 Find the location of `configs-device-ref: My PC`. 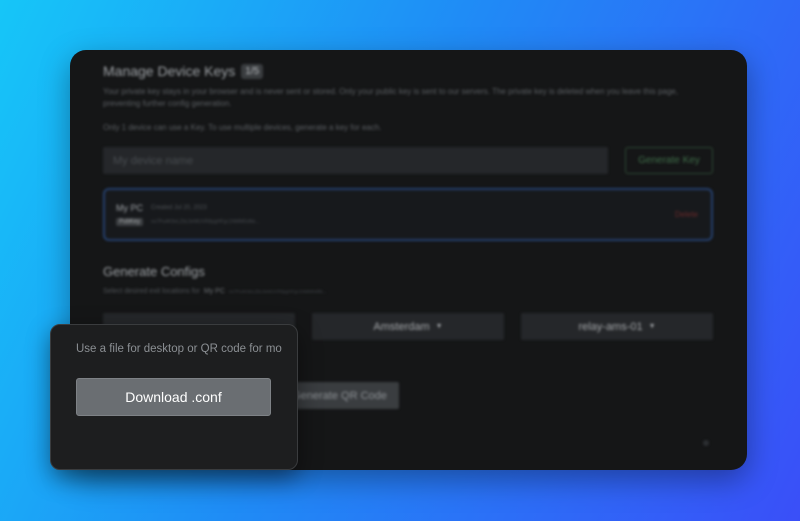

configs-device-ref: My PC is located at coordinates (214, 291).